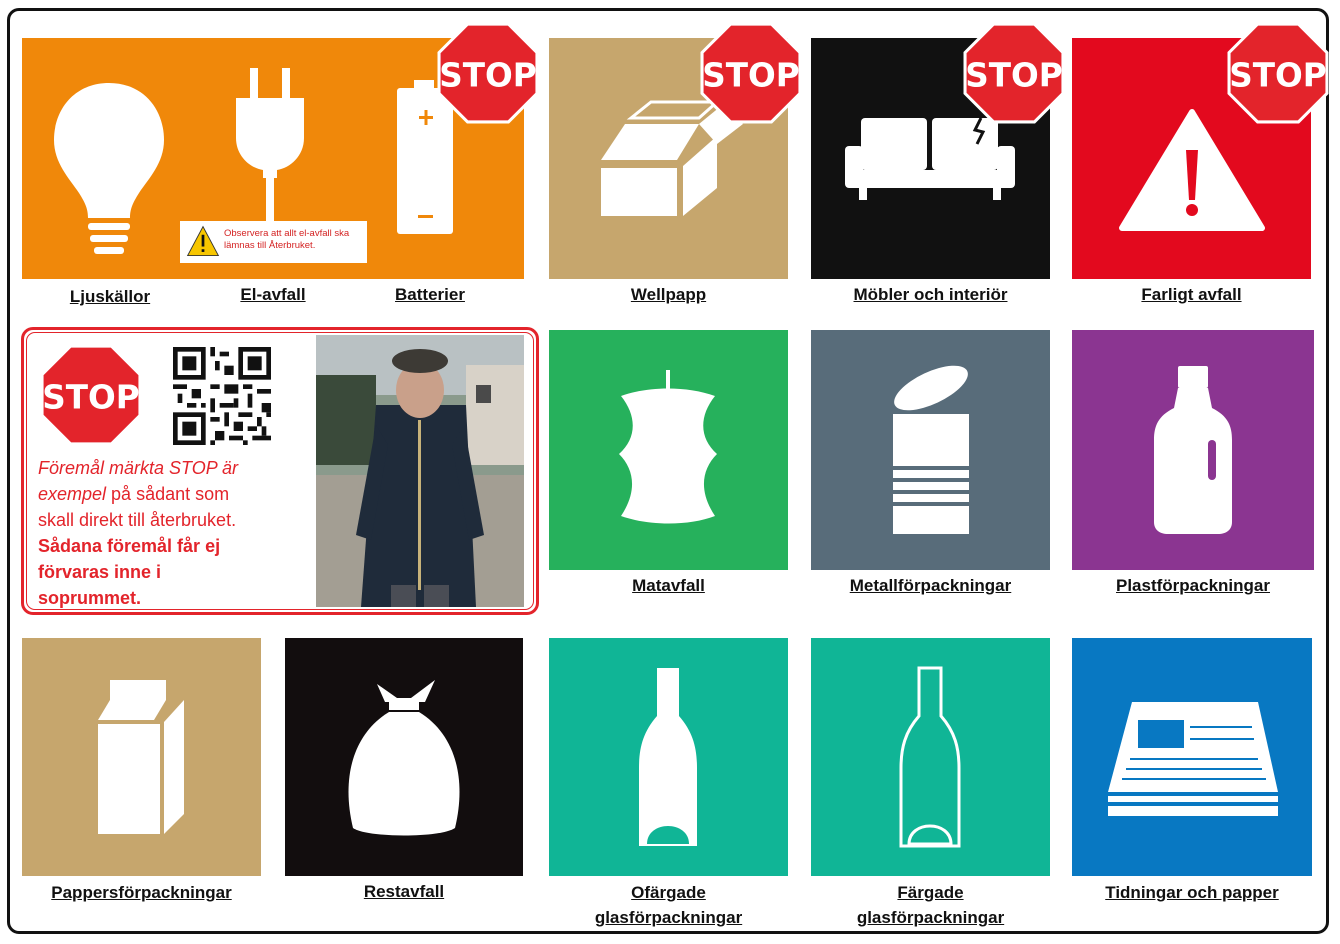 The image size is (1340, 944). I want to click on stop-sign-electronics: STOP, so click(488, 73).